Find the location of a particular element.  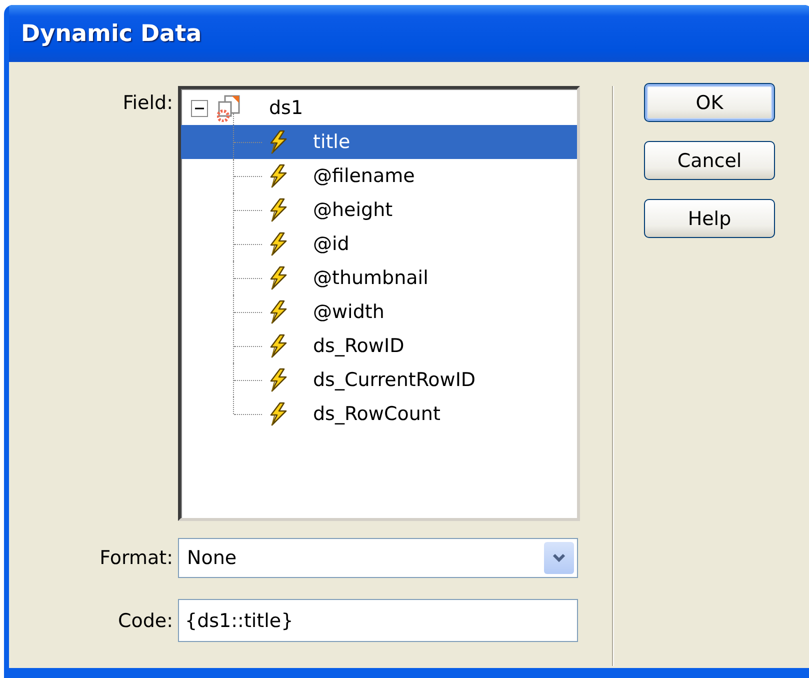

tree-item: ds_RowID is located at coordinates (358, 346).